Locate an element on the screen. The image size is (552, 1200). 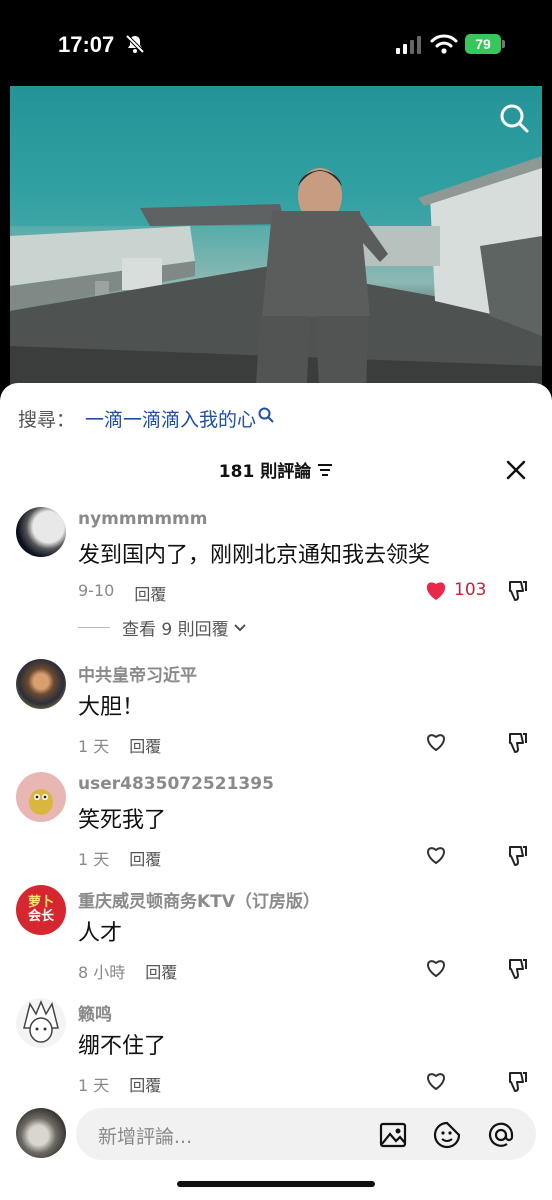
home-indicator is located at coordinates (276, 1184).